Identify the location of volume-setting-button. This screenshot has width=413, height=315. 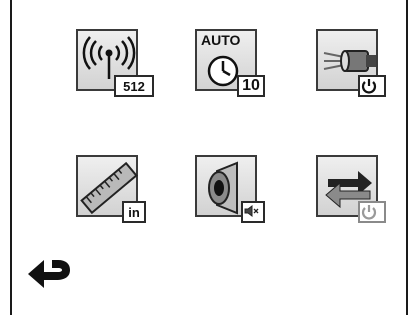
(230, 189).